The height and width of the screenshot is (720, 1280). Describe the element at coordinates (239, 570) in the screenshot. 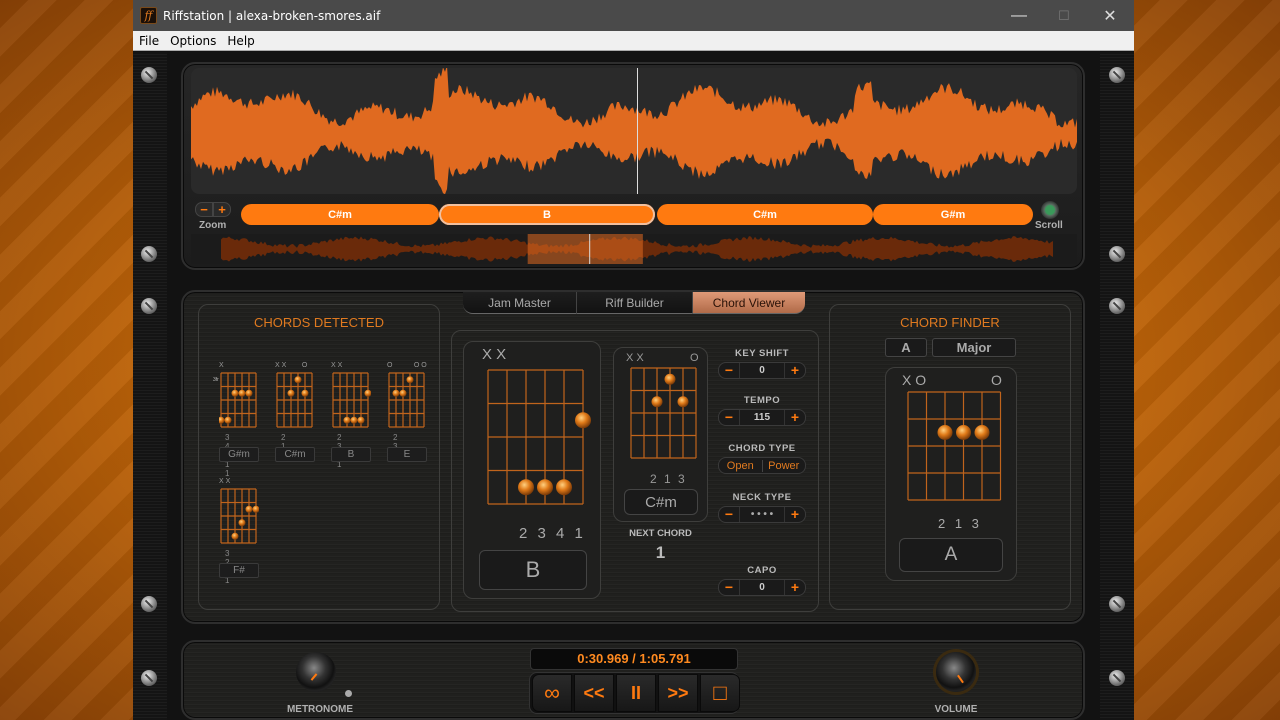

I see `chord-name: F#` at that location.